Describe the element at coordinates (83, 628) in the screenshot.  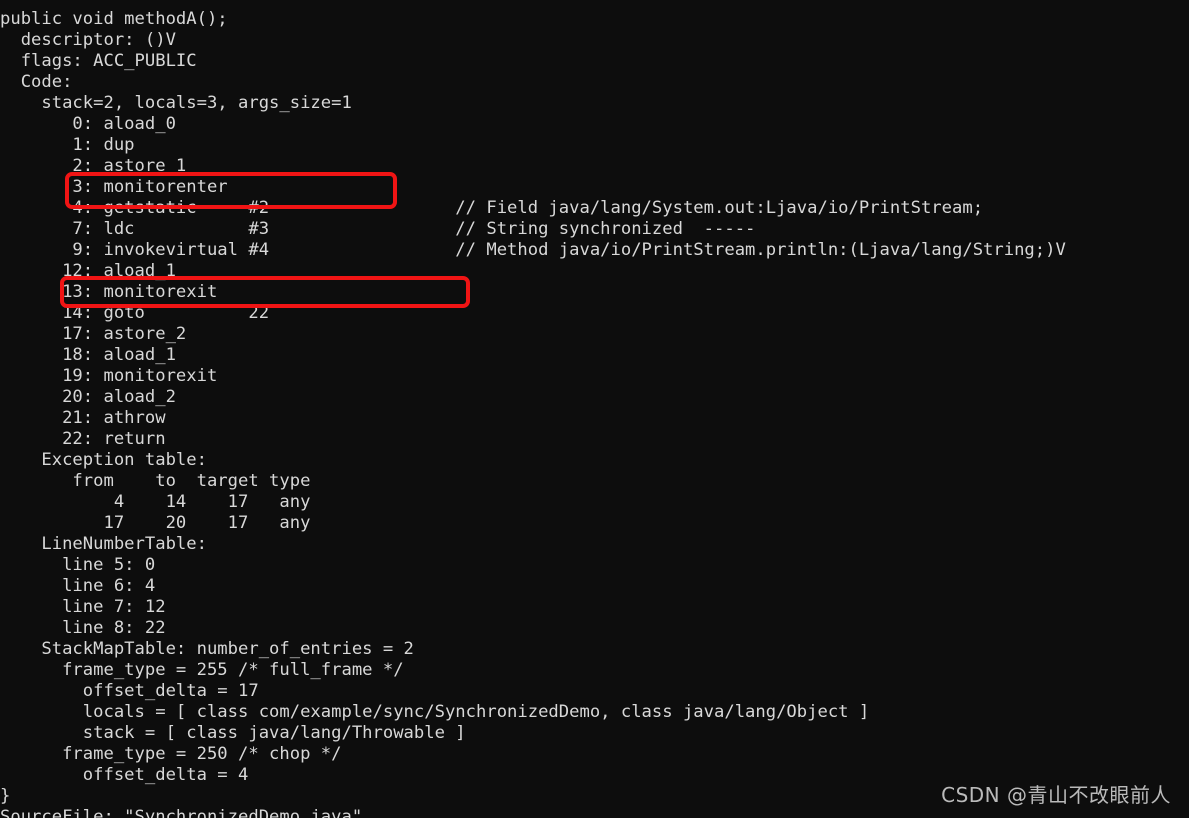
I see `code-line: line 8: 22` at that location.